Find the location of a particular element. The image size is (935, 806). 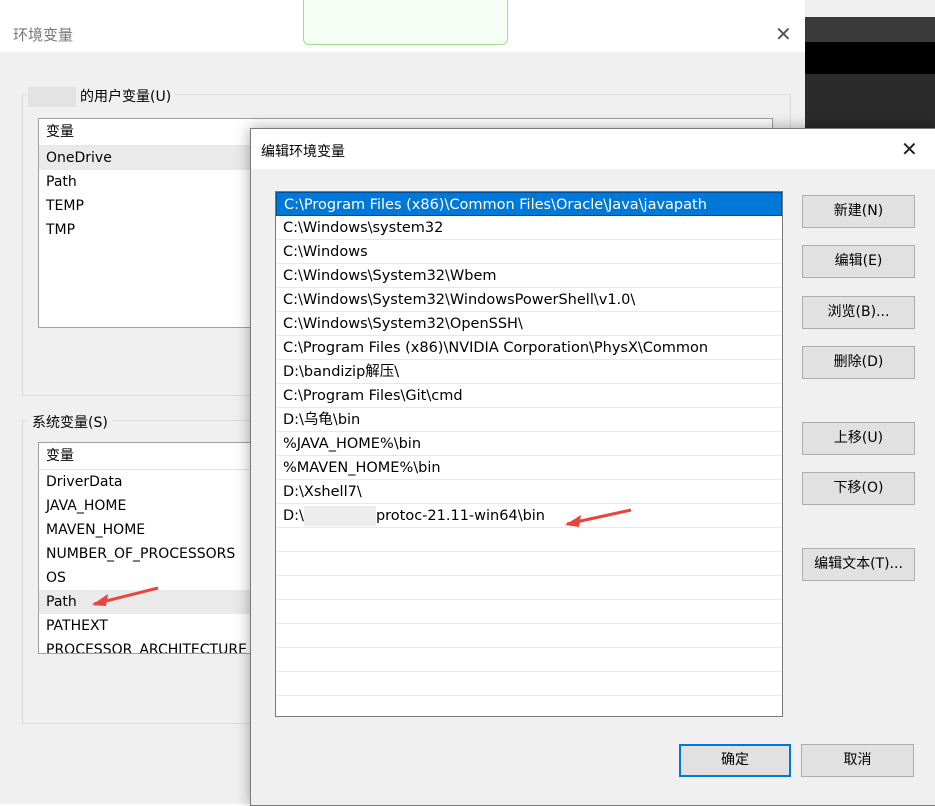

env-window-close-icon: ✕ is located at coordinates (783, 34).